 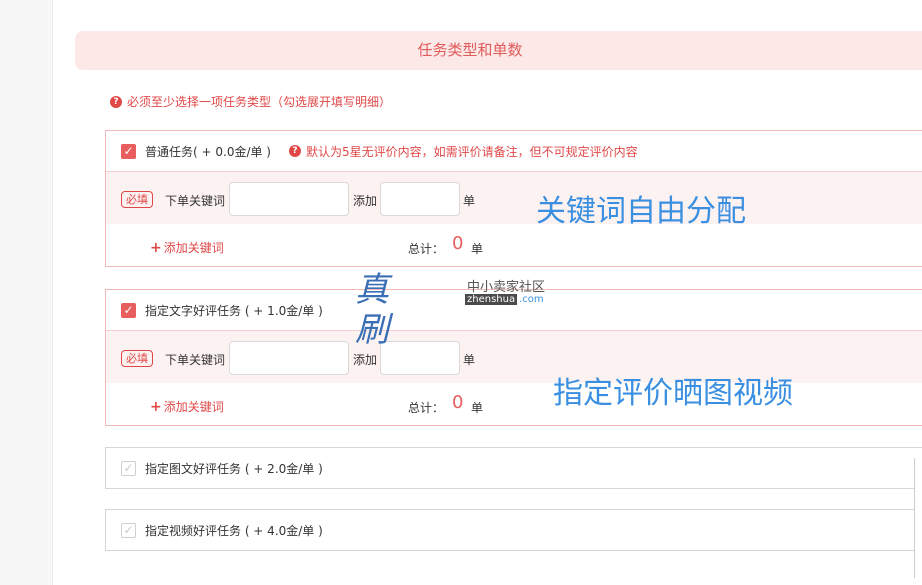 I want to click on task-image-review-header: ✓ 指定图文好评任务 ( + 2.0金/单 ), so click(x=514, y=468).